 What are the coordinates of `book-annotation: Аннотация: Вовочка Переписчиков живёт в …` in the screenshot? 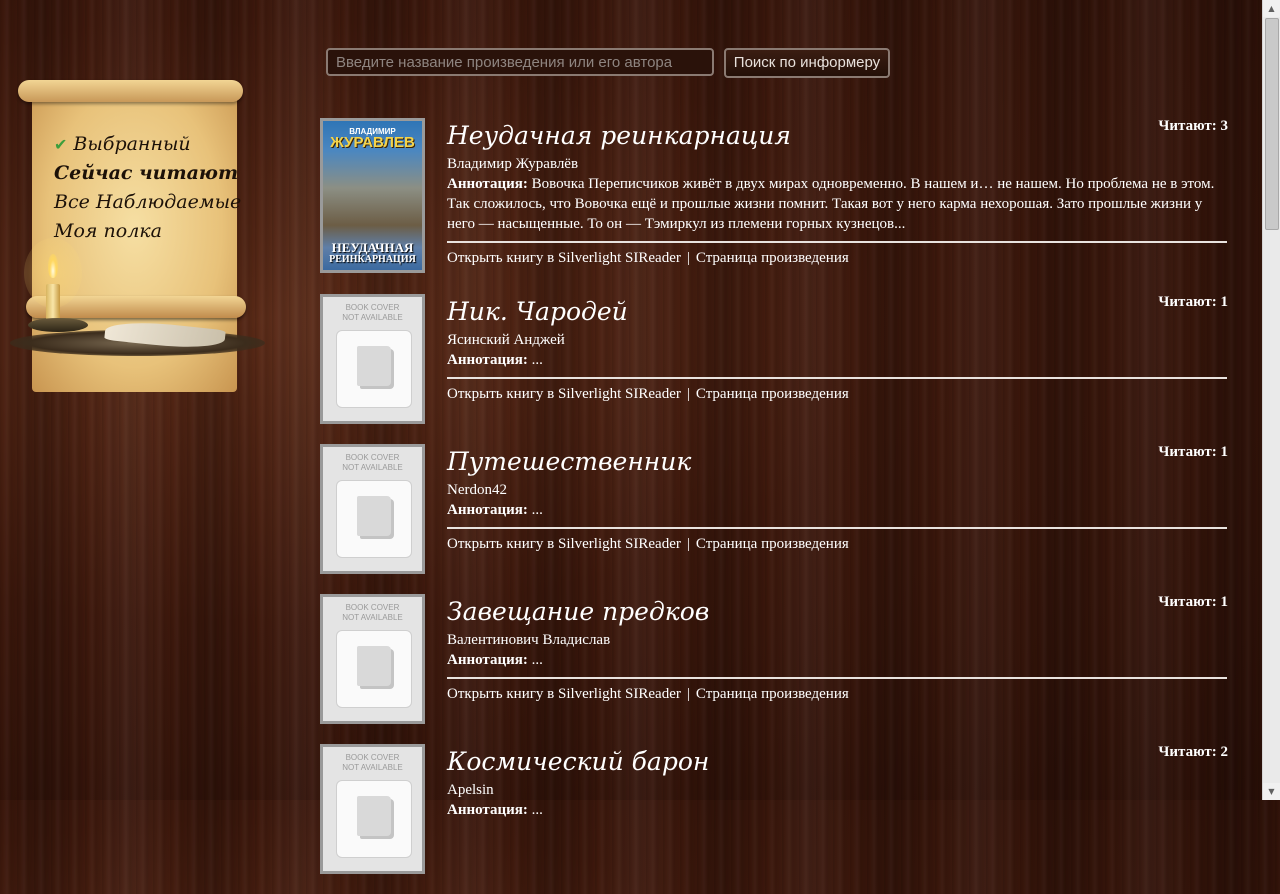 It's located at (837, 204).